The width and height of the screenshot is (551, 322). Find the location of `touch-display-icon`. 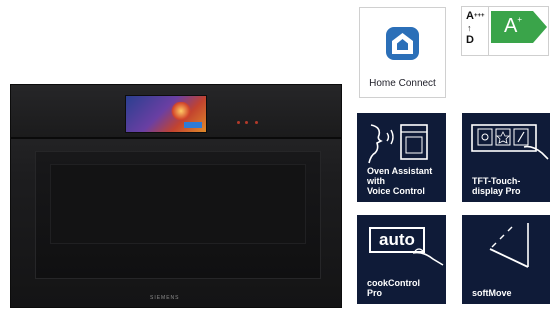

touch-display-icon is located at coordinates (510, 142).